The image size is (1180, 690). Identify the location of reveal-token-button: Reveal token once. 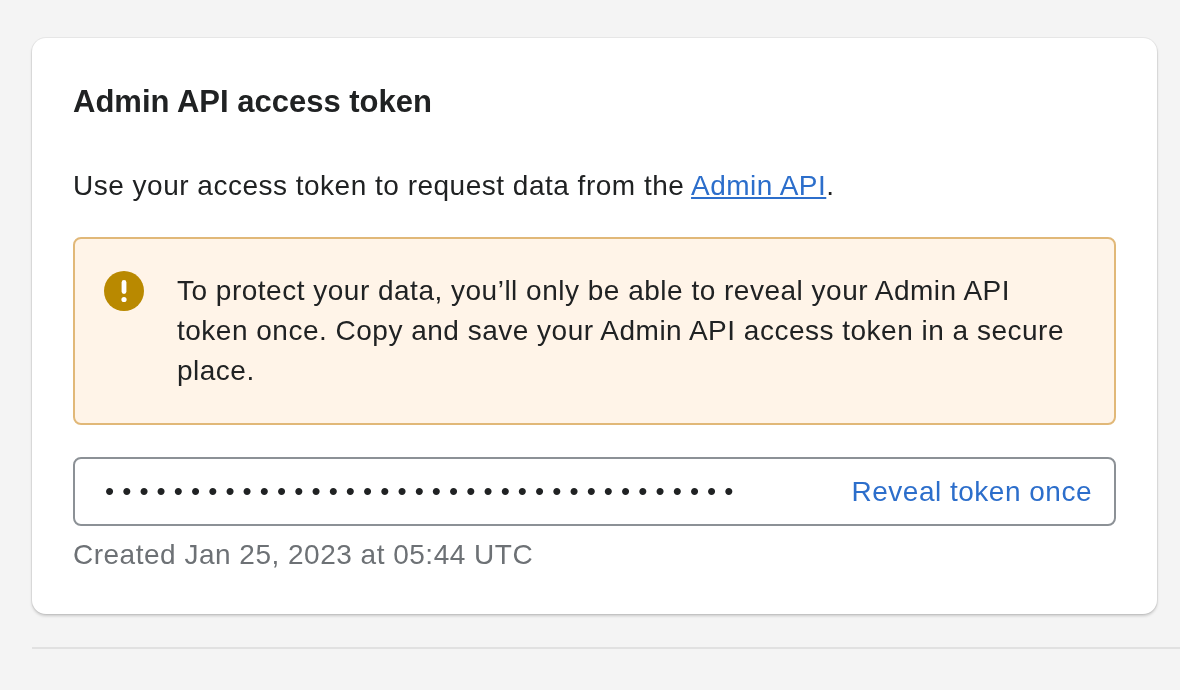
(971, 491).